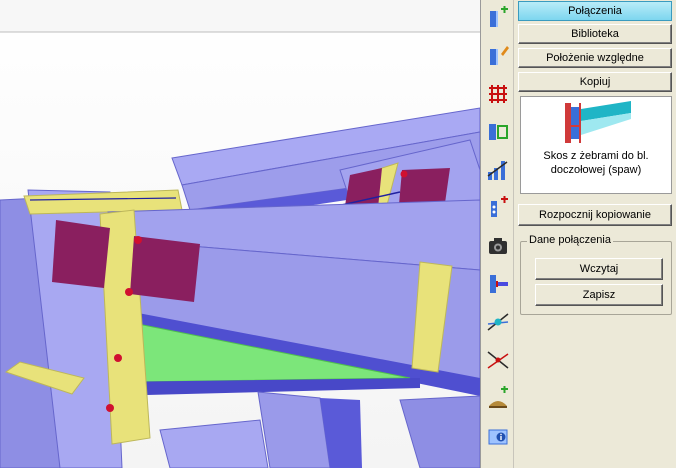 The height and width of the screenshot is (468, 676). What do you see at coordinates (498, 56) in the screenshot?
I see `edit-beam-icon` at bounding box center [498, 56].